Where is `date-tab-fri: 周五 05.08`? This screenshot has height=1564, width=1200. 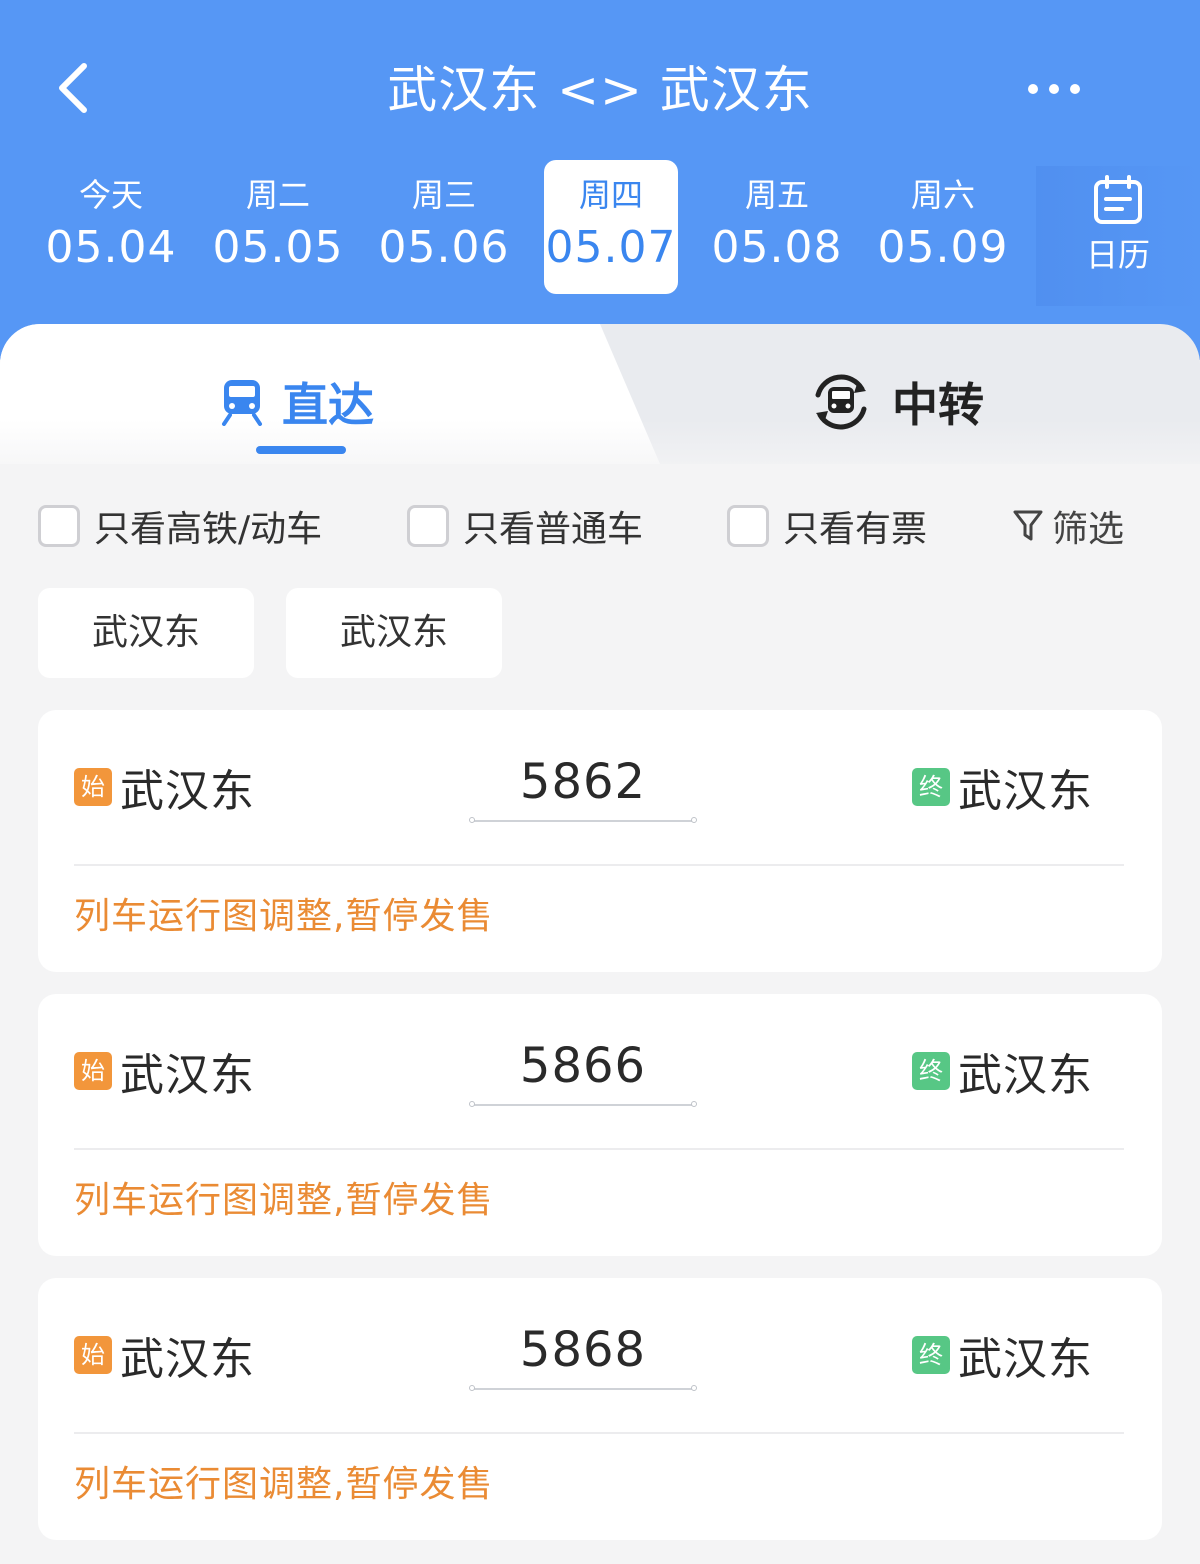
date-tab-fri: 周五 05.08 is located at coordinates (777, 227).